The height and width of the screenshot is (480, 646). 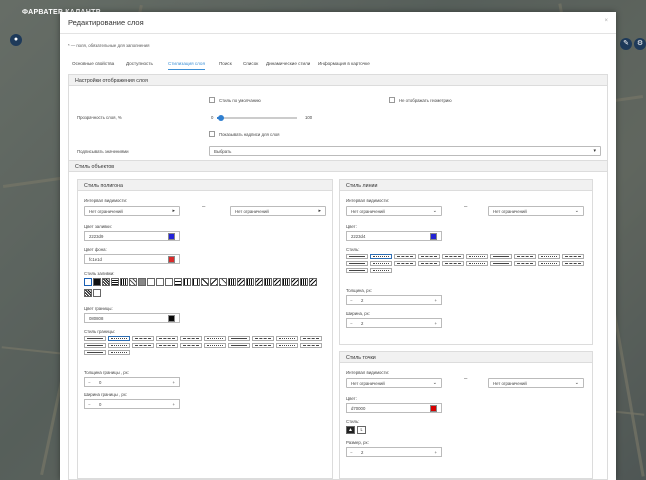 I want to click on settings-icon: ⚙, so click(x=640, y=44).